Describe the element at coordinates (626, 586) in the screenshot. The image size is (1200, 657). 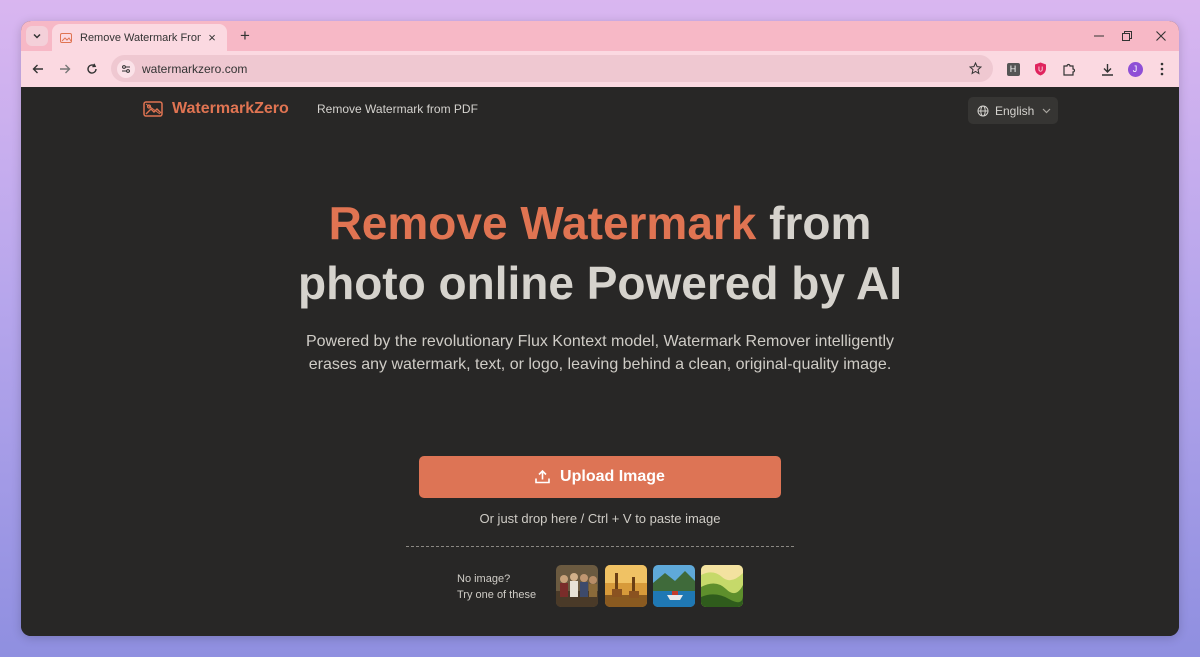
I see `giraffes-thumbnail` at that location.